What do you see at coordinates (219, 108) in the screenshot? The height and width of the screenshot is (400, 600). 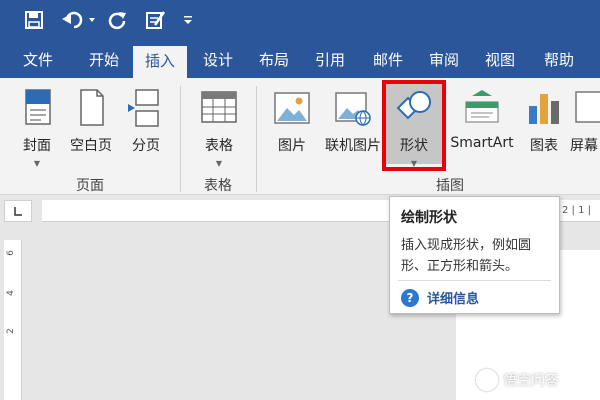 I see `table-icon` at bounding box center [219, 108].